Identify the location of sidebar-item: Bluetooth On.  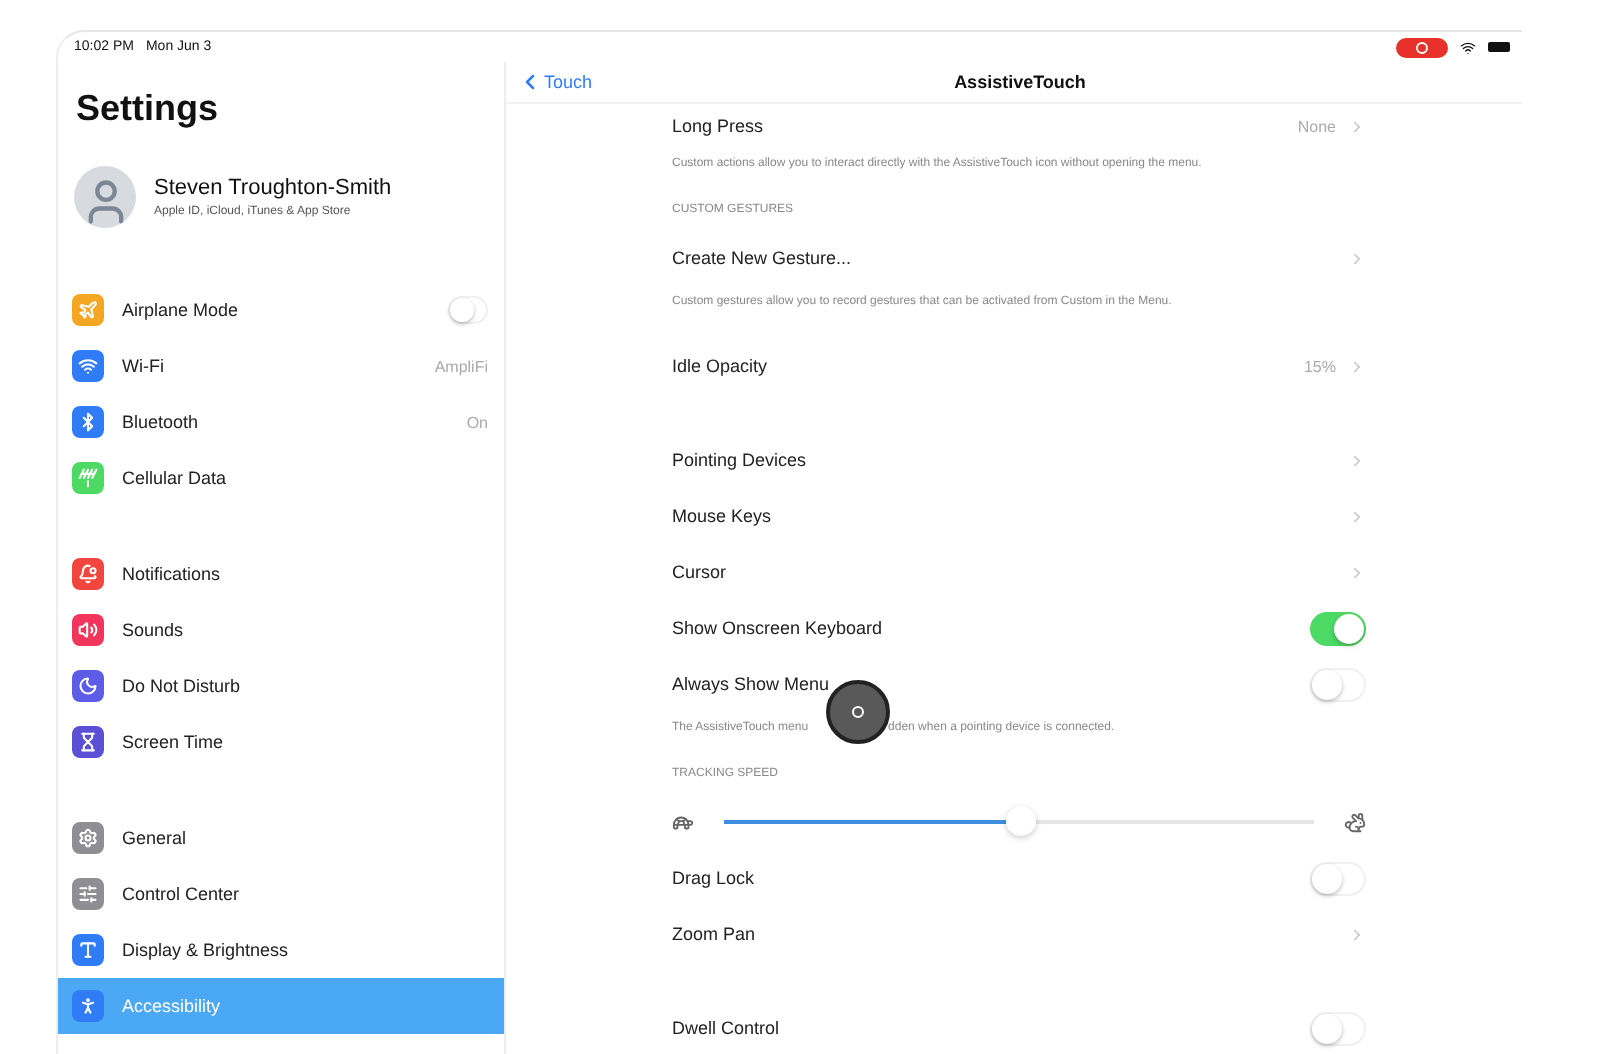
(281, 422).